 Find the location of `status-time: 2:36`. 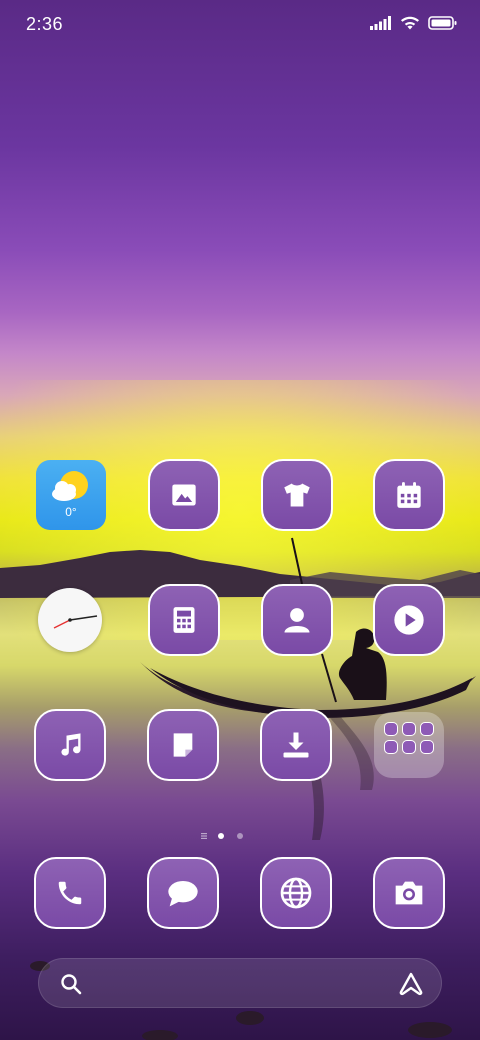

status-time: 2:36 is located at coordinates (45, 24).